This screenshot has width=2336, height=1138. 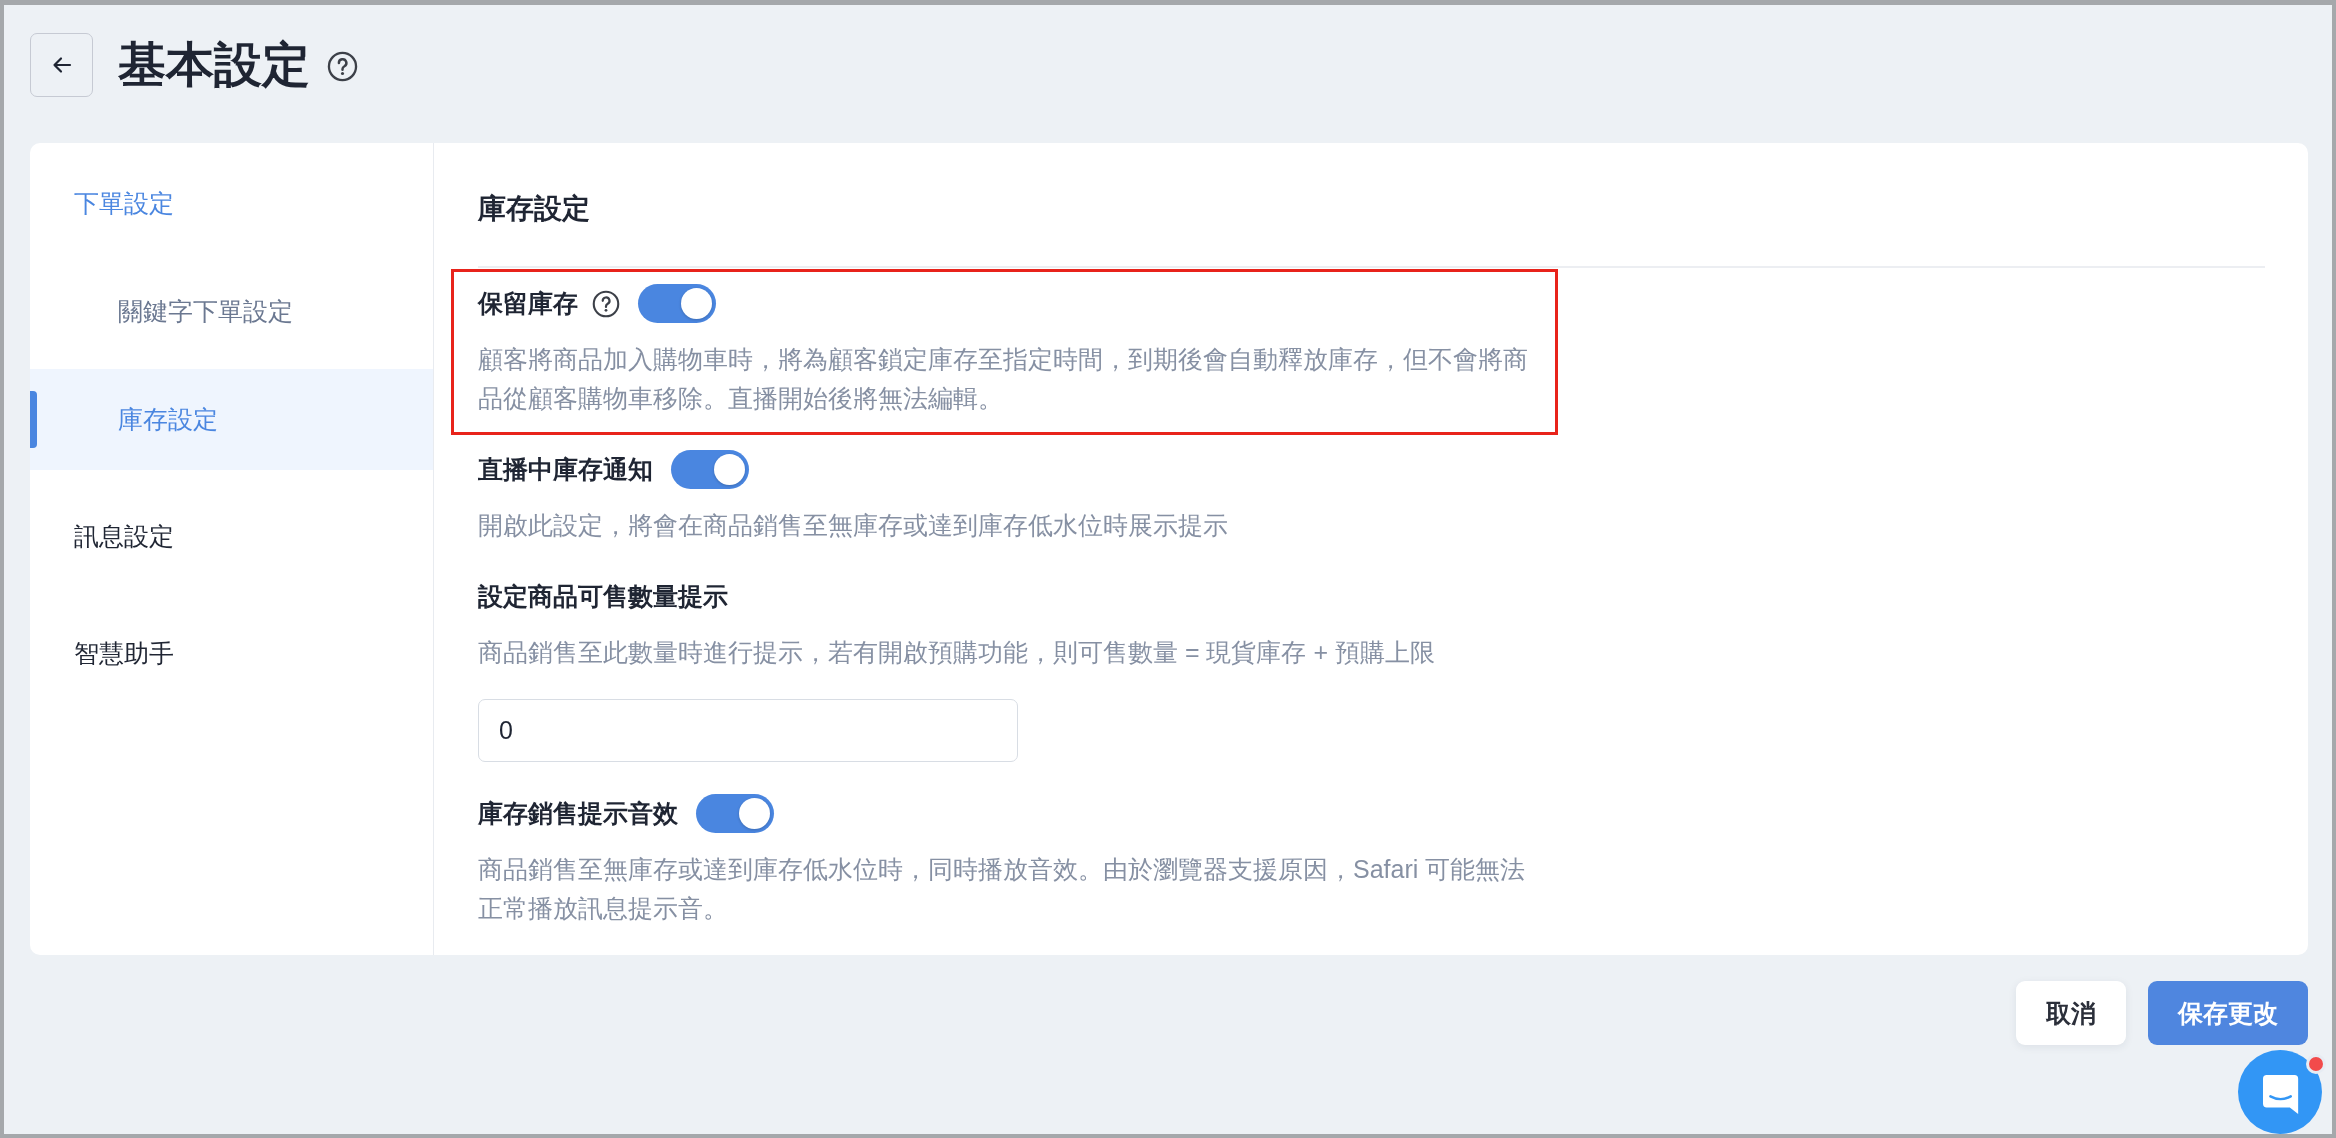 I want to click on page-title: 基本設定, so click(x=214, y=65).